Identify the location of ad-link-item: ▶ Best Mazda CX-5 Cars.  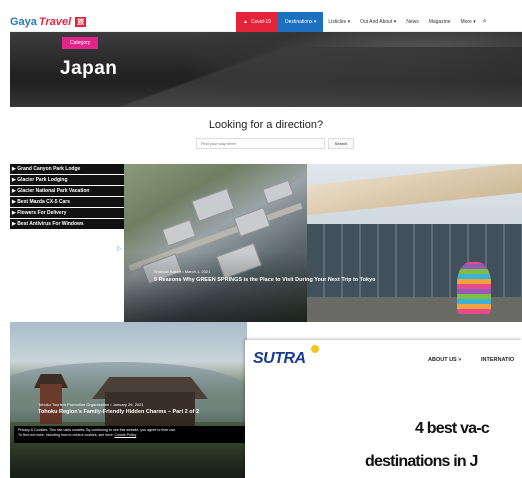
(69, 202).